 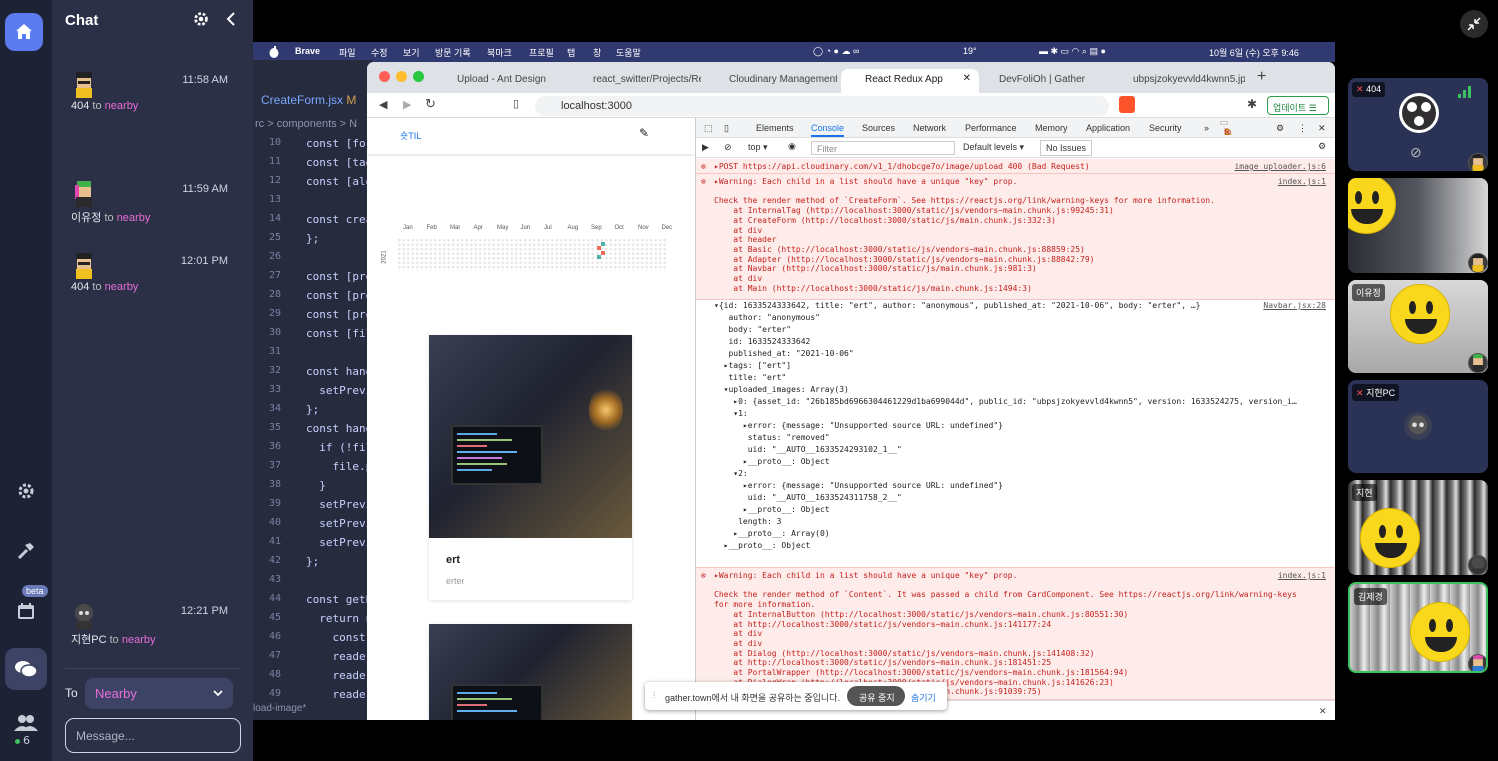 I want to click on devtools-tab: Sources, so click(x=878, y=128).